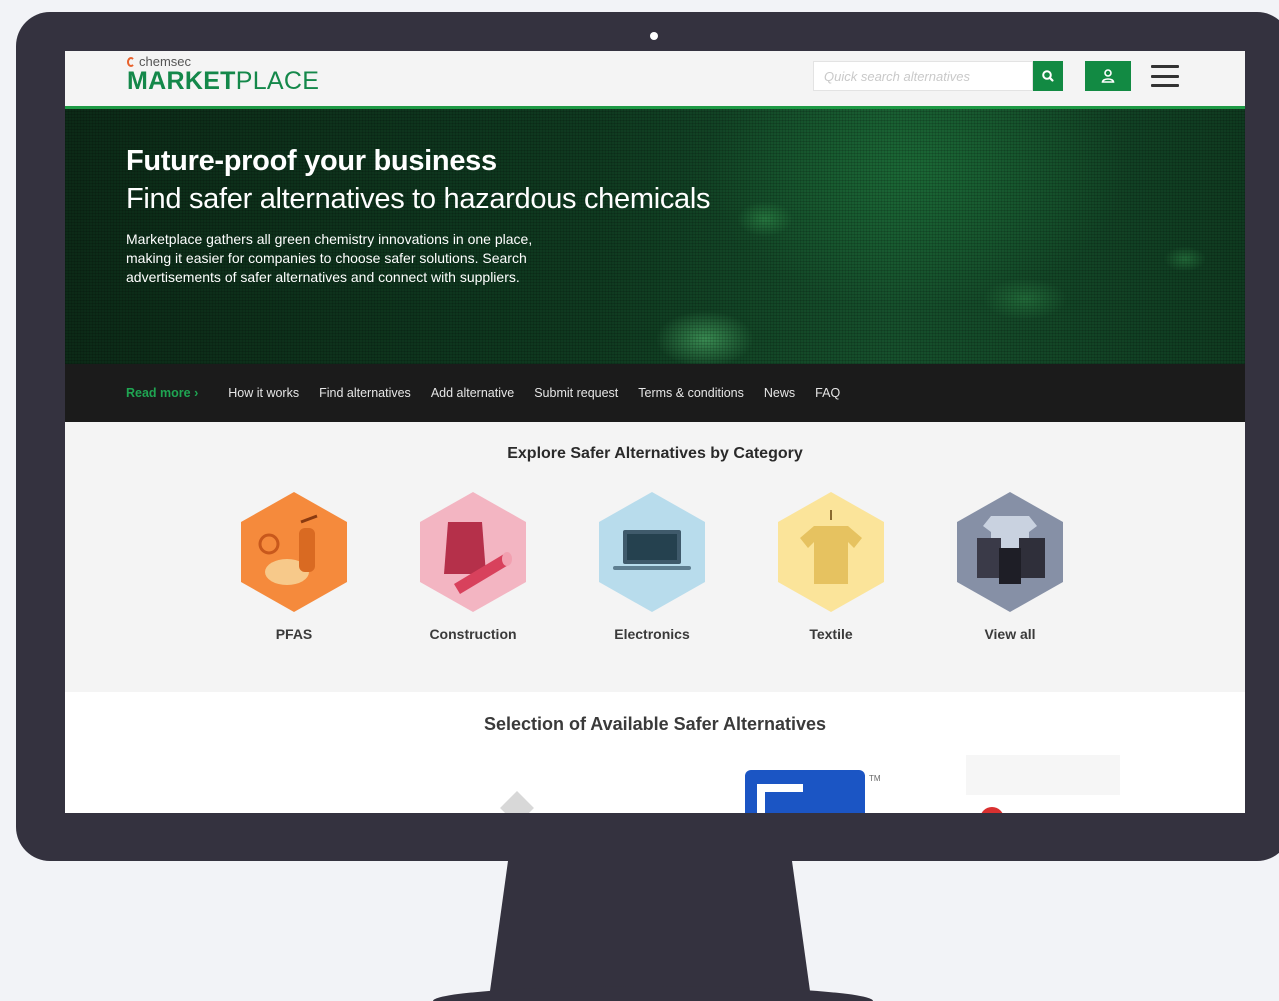  What do you see at coordinates (831, 634) in the screenshot?
I see `category-label: Textile` at bounding box center [831, 634].